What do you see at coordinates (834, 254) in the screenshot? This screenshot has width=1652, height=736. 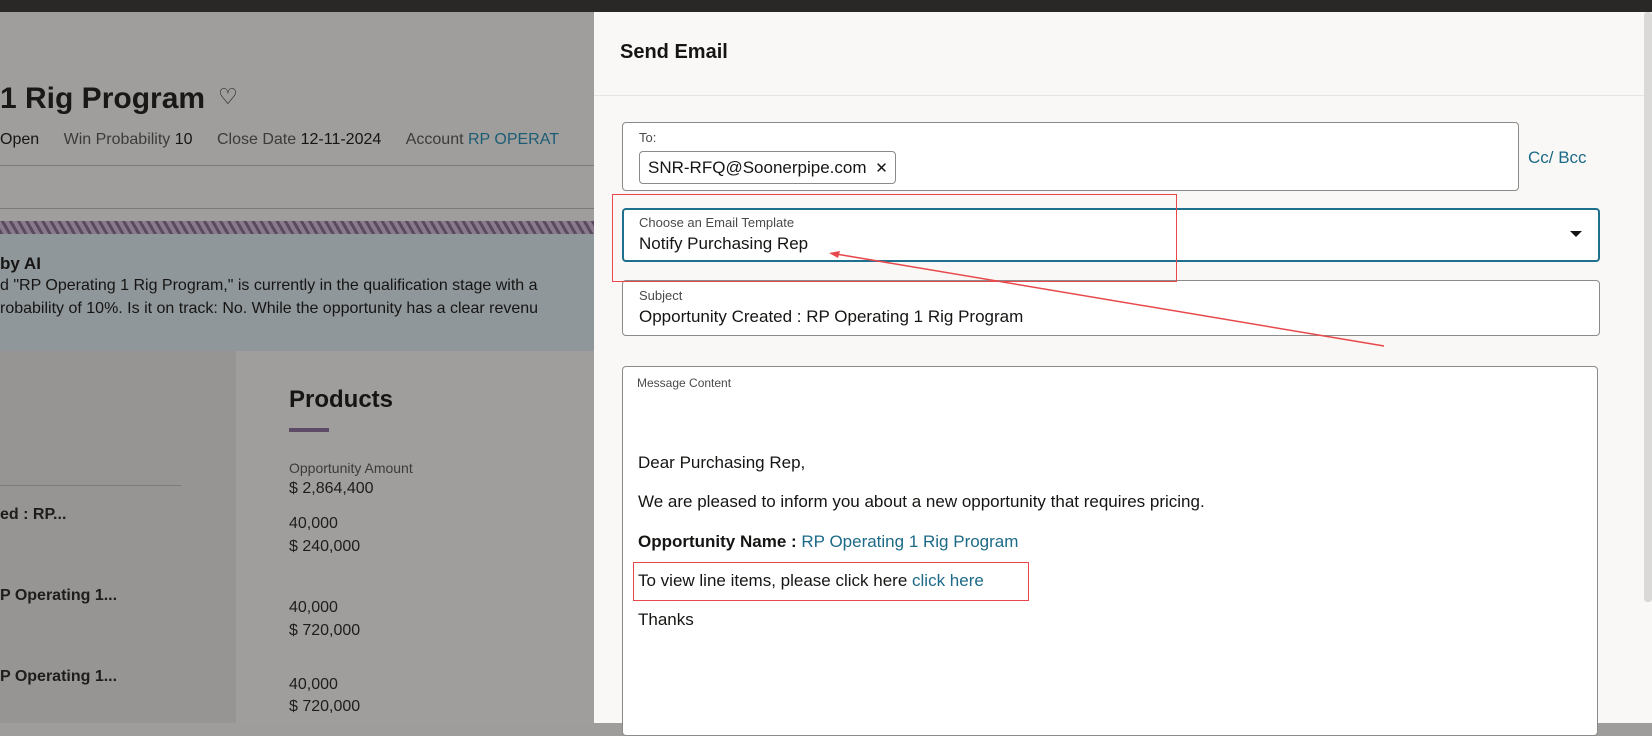 I see `arrow-head` at bounding box center [834, 254].